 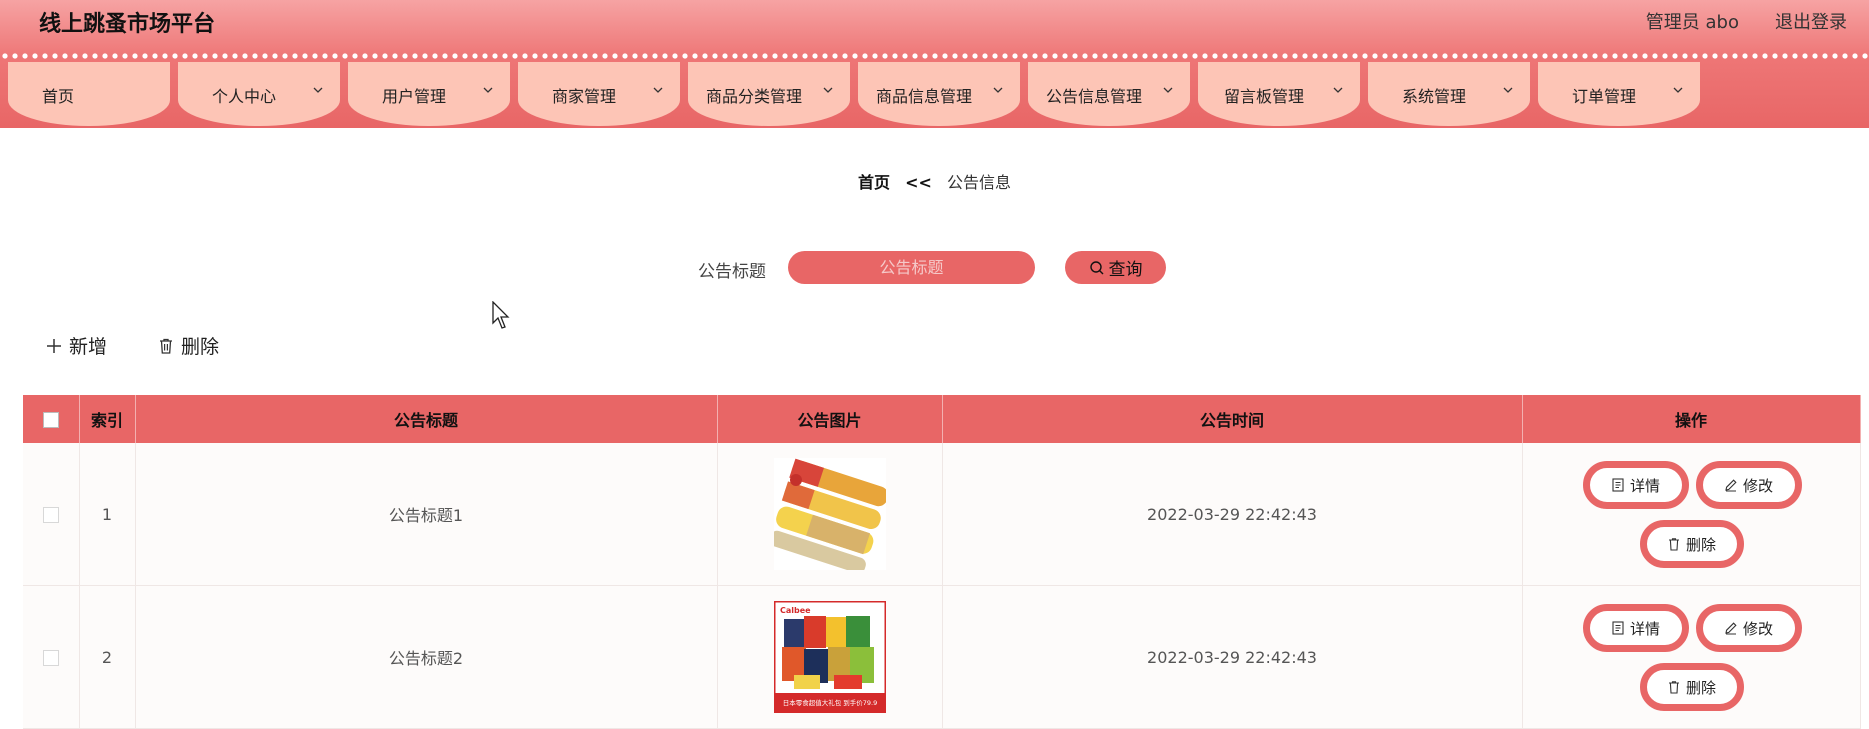 What do you see at coordinates (923, 96) in the screenshot?
I see `nav-item-label: 商品信息管理` at bounding box center [923, 96].